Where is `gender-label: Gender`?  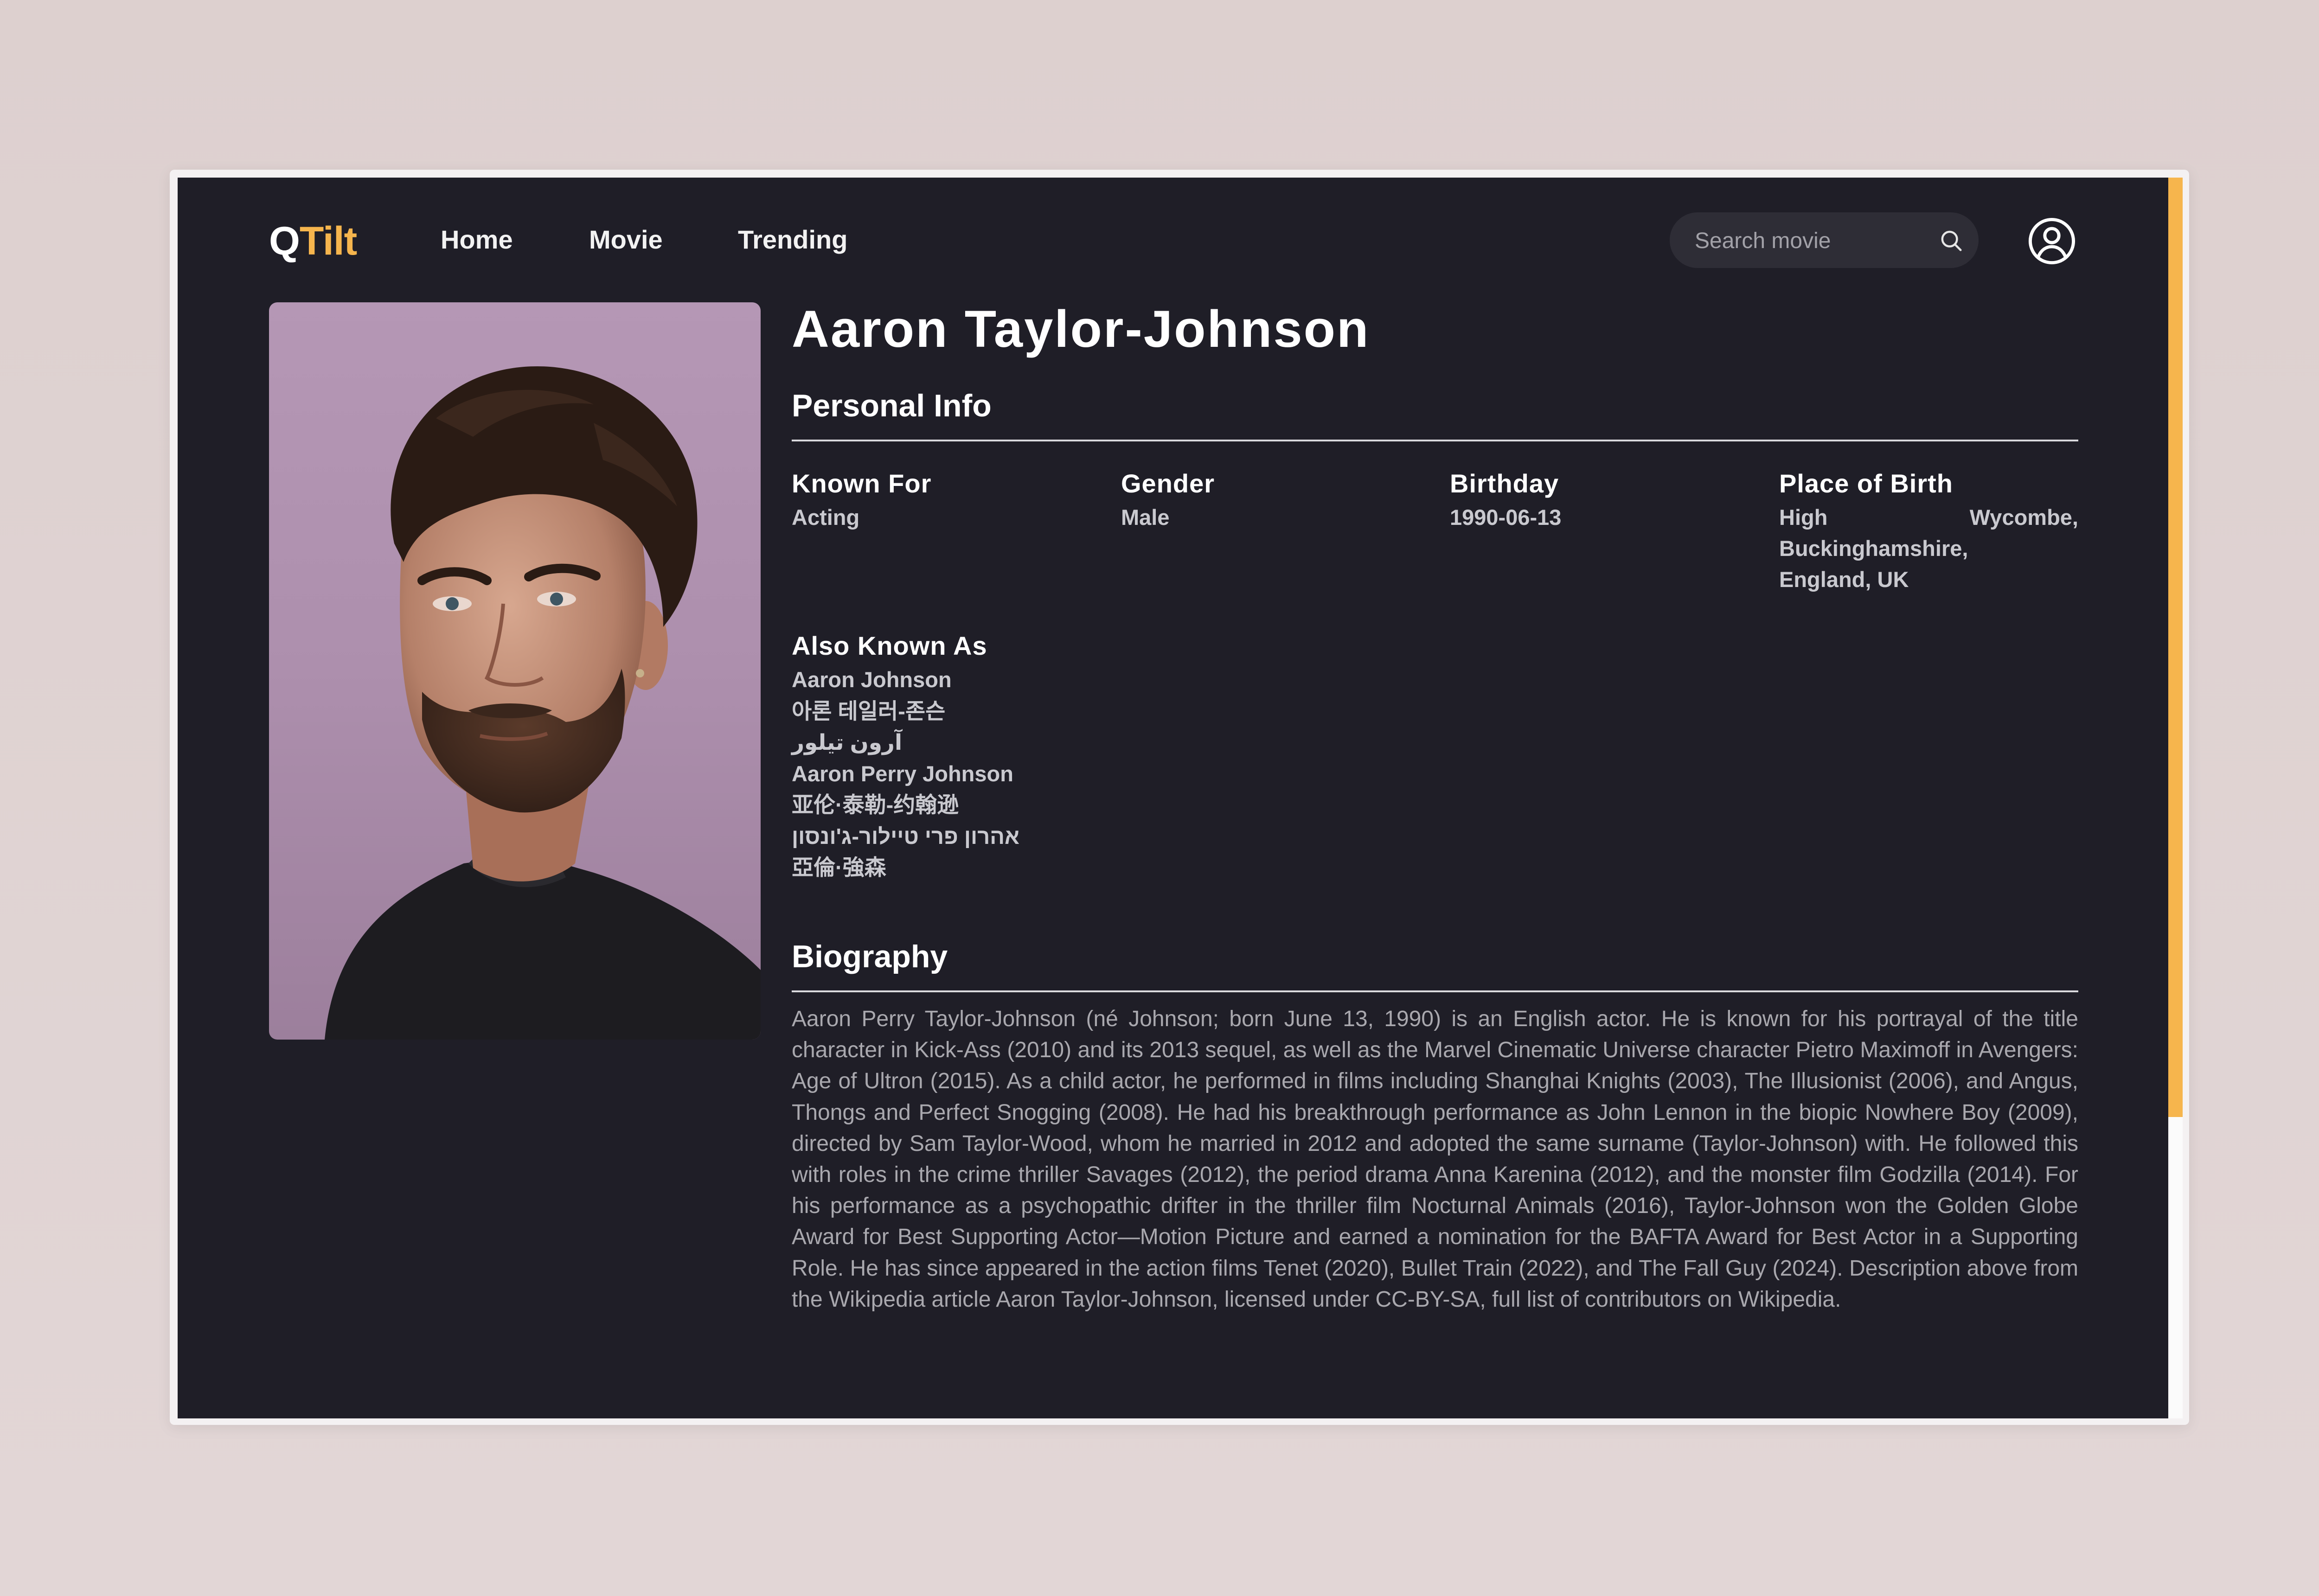
gender-label: Gender is located at coordinates (1168, 483).